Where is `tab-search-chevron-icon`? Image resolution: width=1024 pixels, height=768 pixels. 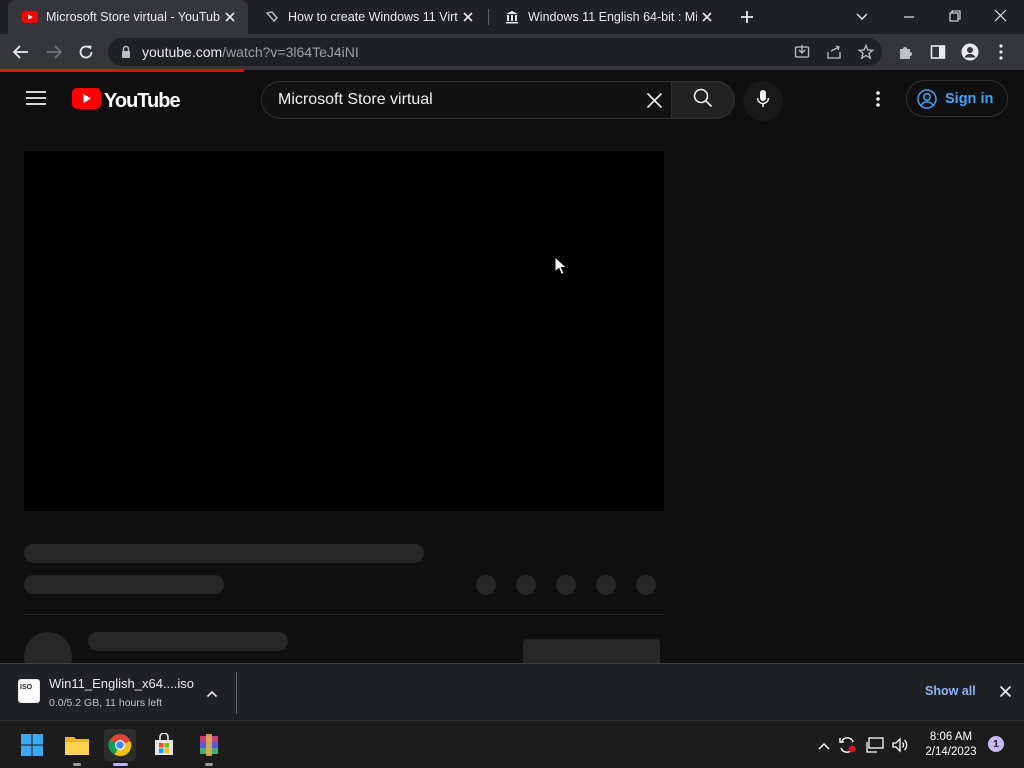 tab-search-chevron-icon is located at coordinates (862, 18).